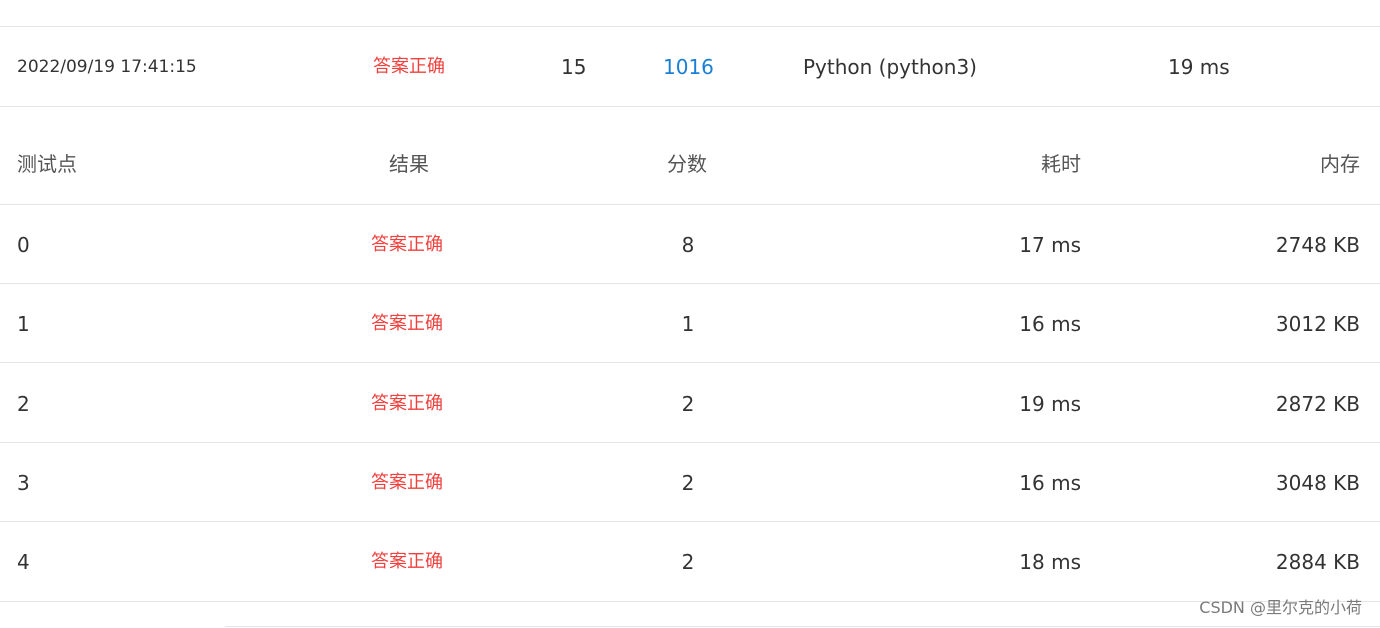 The height and width of the screenshot is (628, 1380). Describe the element at coordinates (1340, 164) in the screenshot. I see `header-memory: 内存` at that location.